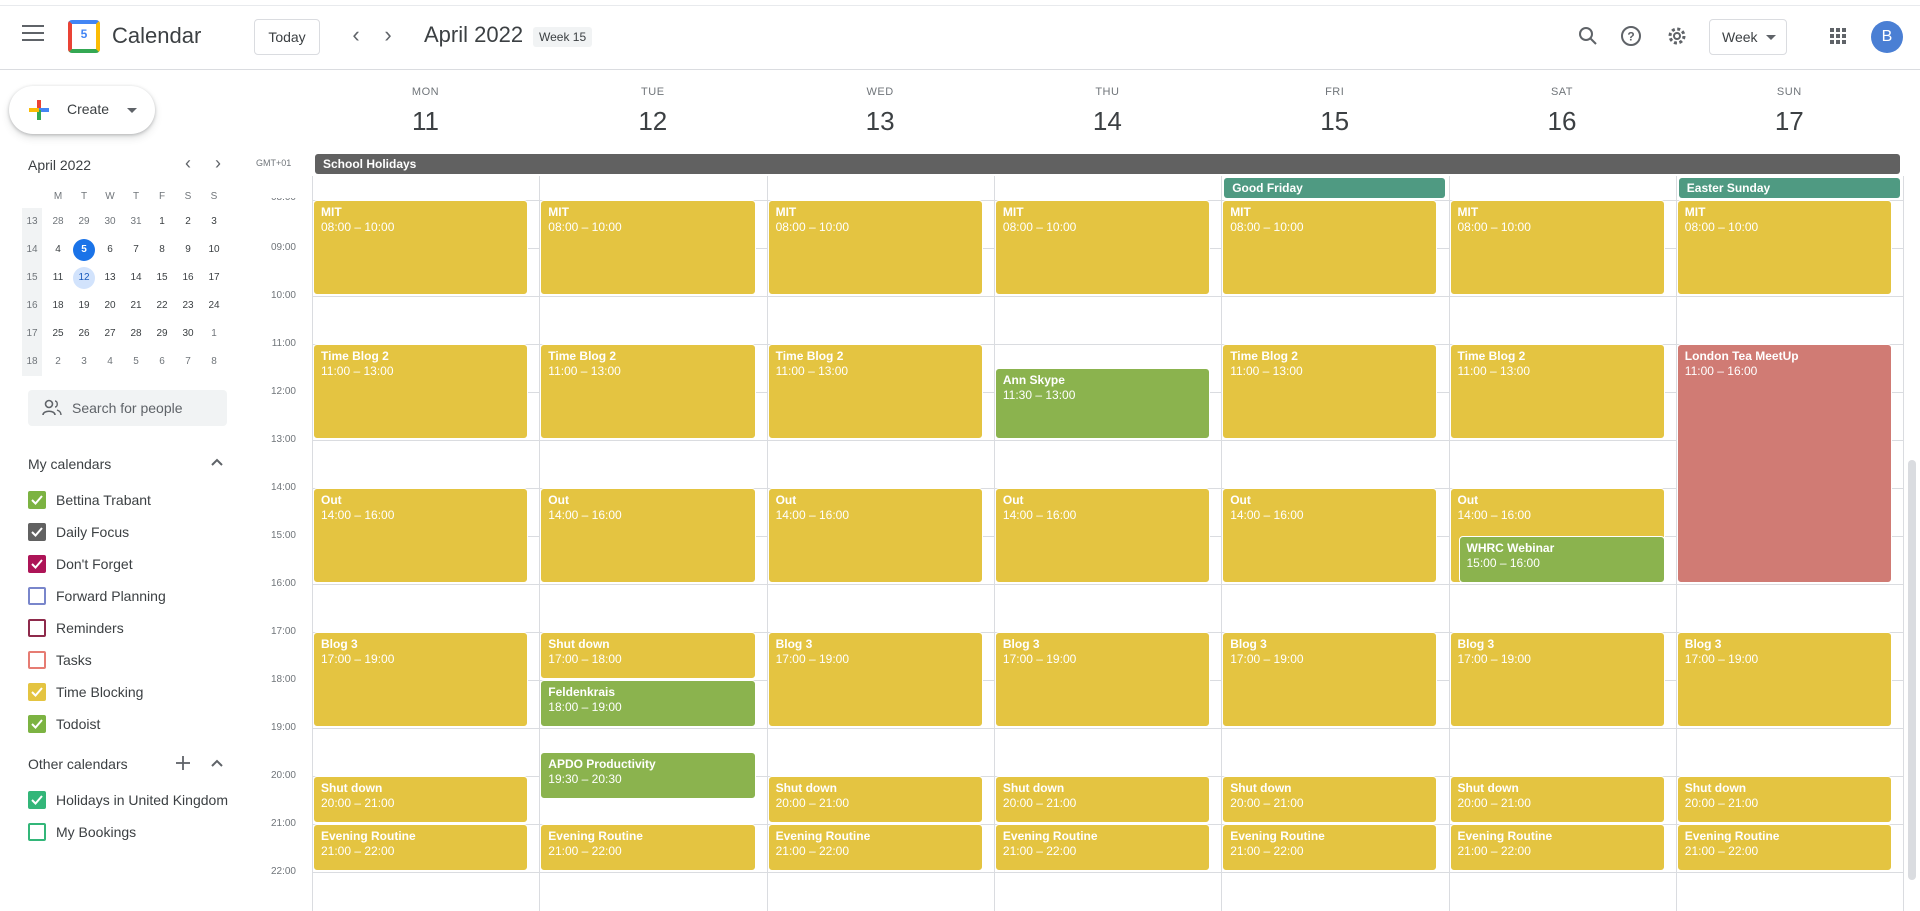 This screenshot has height=911, width=1920. I want to click on mini-day: 29, so click(84, 222).